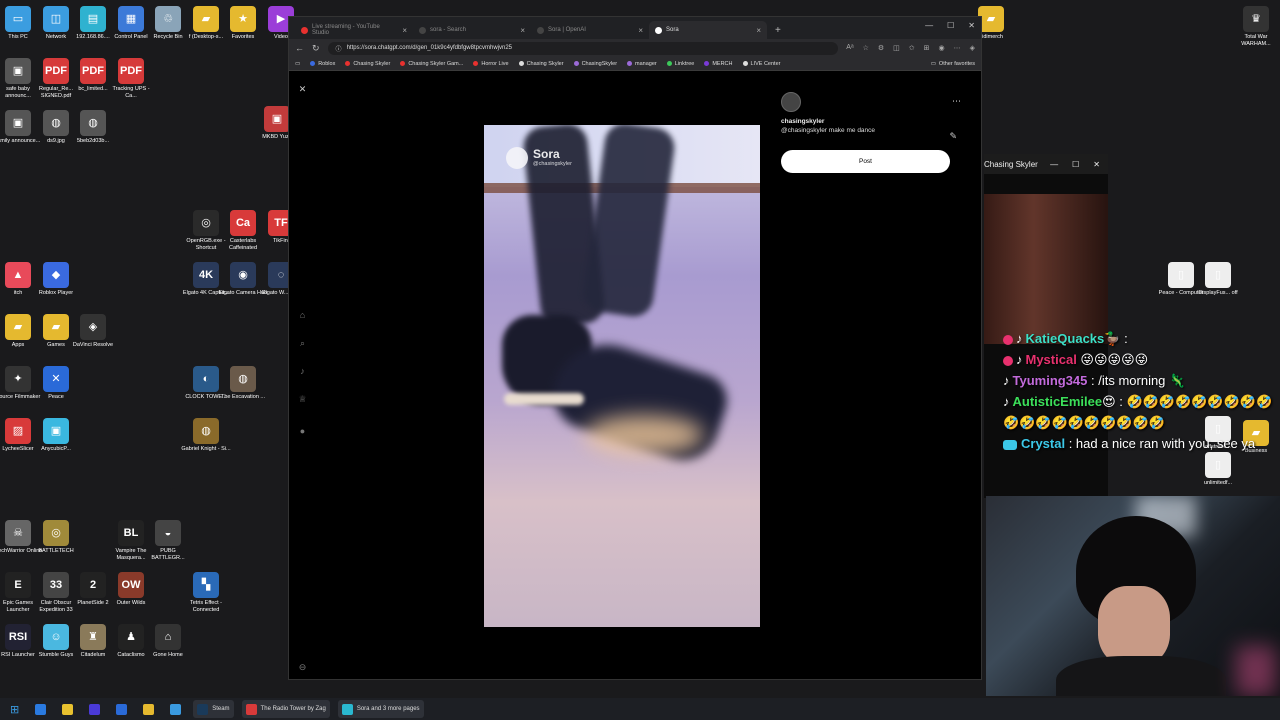 Image resolution: width=1280 pixels, height=720 pixels. What do you see at coordinates (876, 121) in the screenshot?
I see `username: chasingskyler` at bounding box center [876, 121].